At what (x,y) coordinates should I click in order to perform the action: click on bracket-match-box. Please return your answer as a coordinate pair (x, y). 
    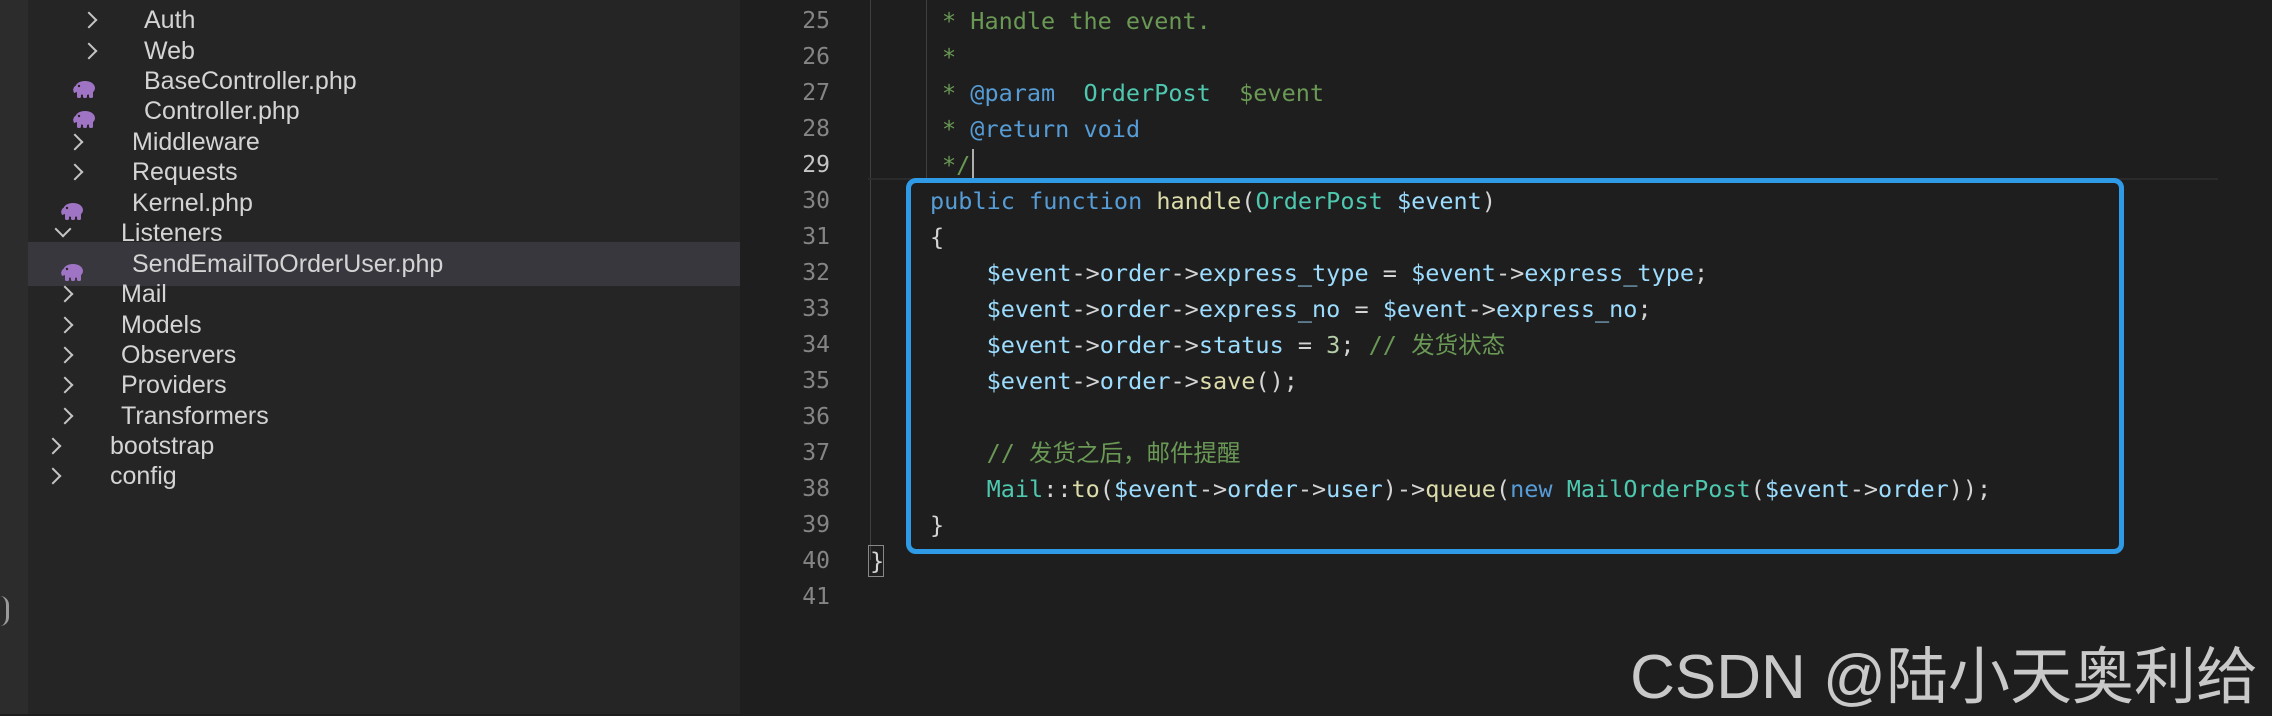
    Looking at the image, I should click on (876, 561).